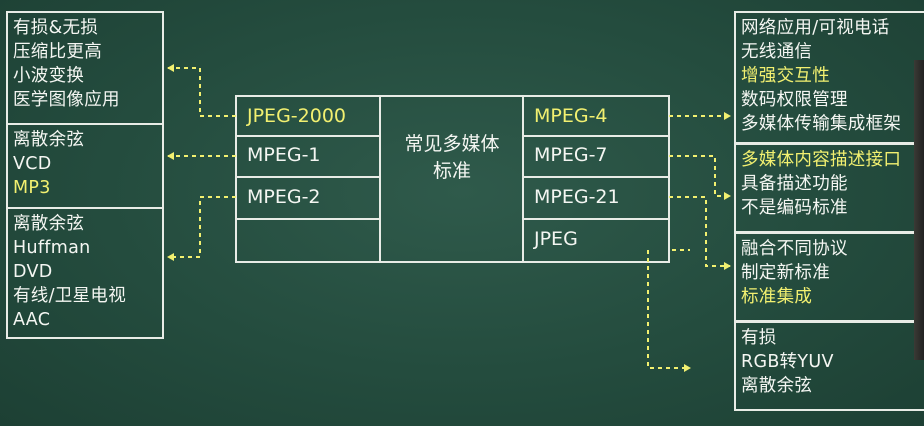 This screenshot has width=924, height=426. What do you see at coordinates (700, 177) in the screenshot?
I see `arrow-mpeg7` at bounding box center [700, 177].